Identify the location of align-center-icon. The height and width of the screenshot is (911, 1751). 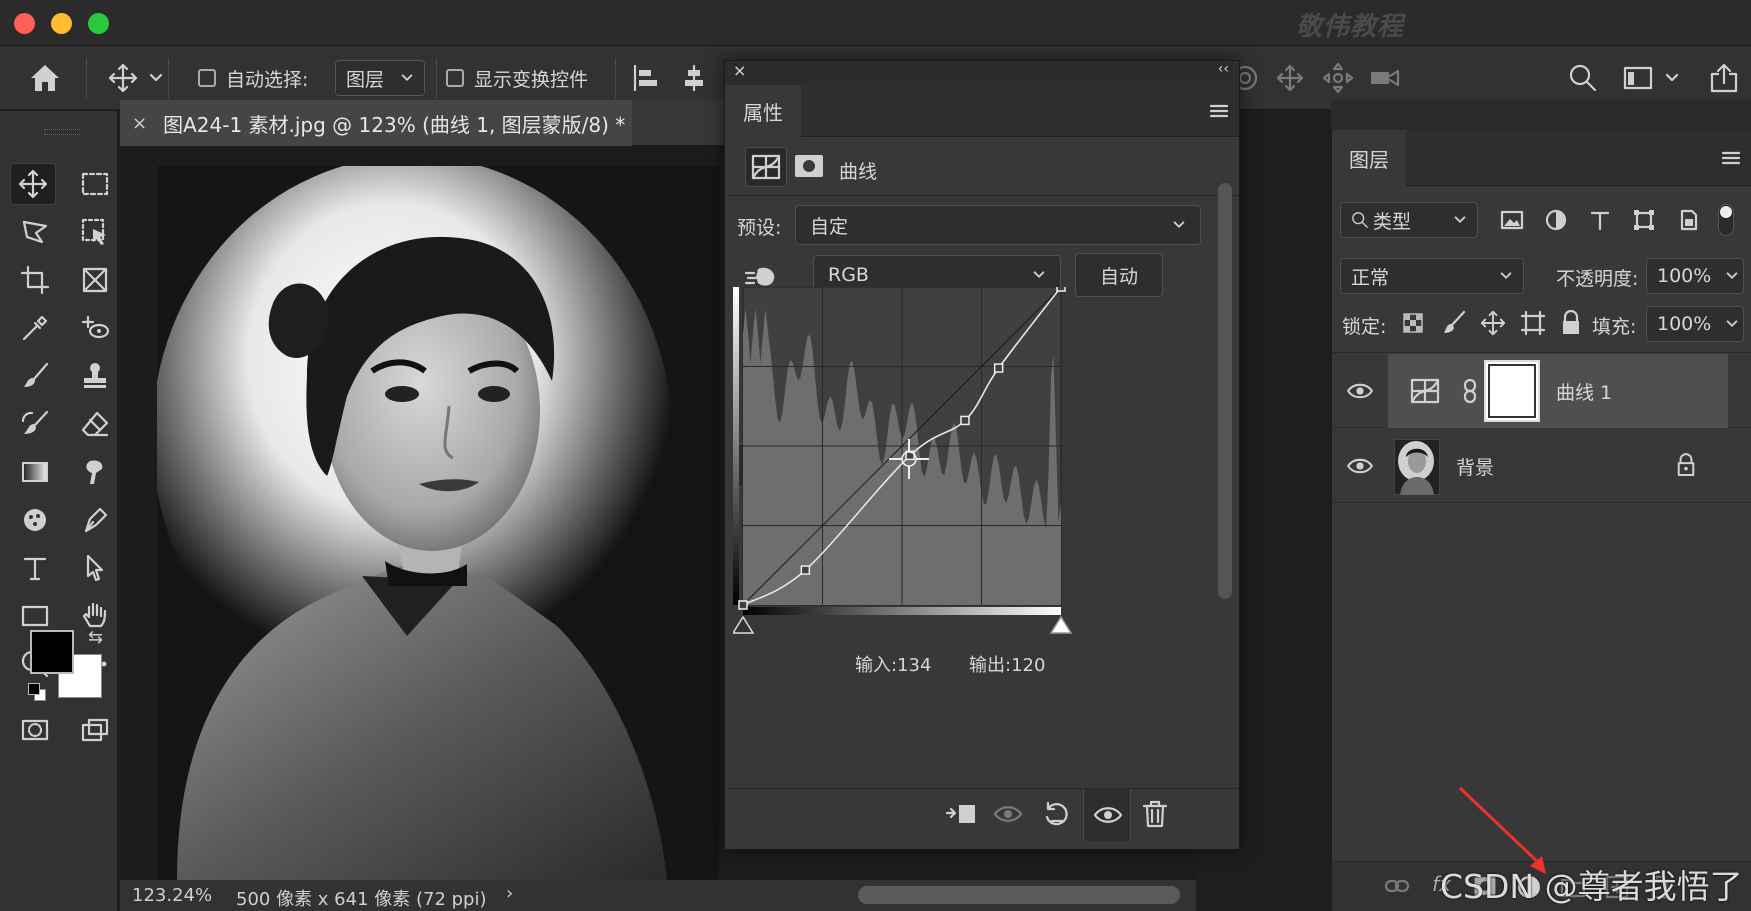
(694, 78).